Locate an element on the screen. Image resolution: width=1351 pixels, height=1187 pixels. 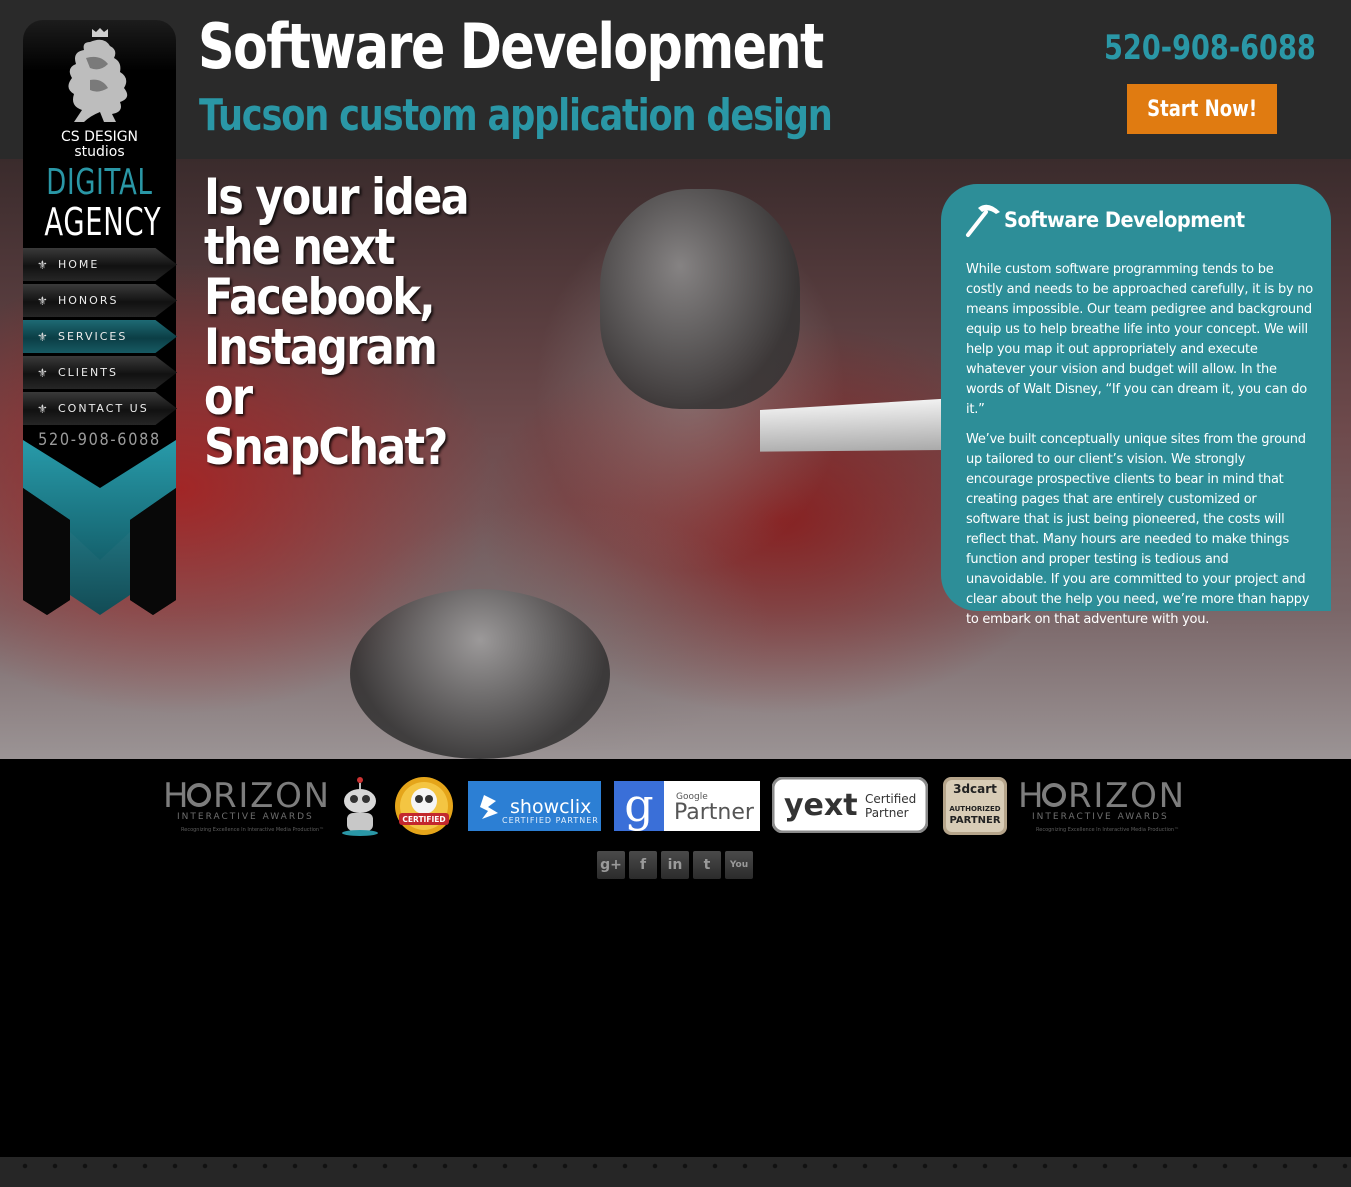
sidebar-ribbon-decoration is located at coordinates (99, 527).